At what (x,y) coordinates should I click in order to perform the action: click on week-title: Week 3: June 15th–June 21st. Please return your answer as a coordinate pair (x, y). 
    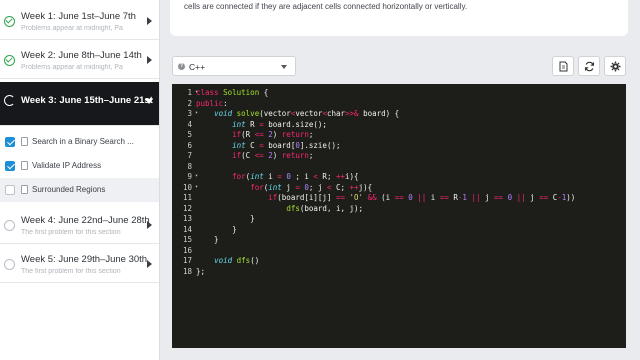
    Looking at the image, I should click on (87, 100).